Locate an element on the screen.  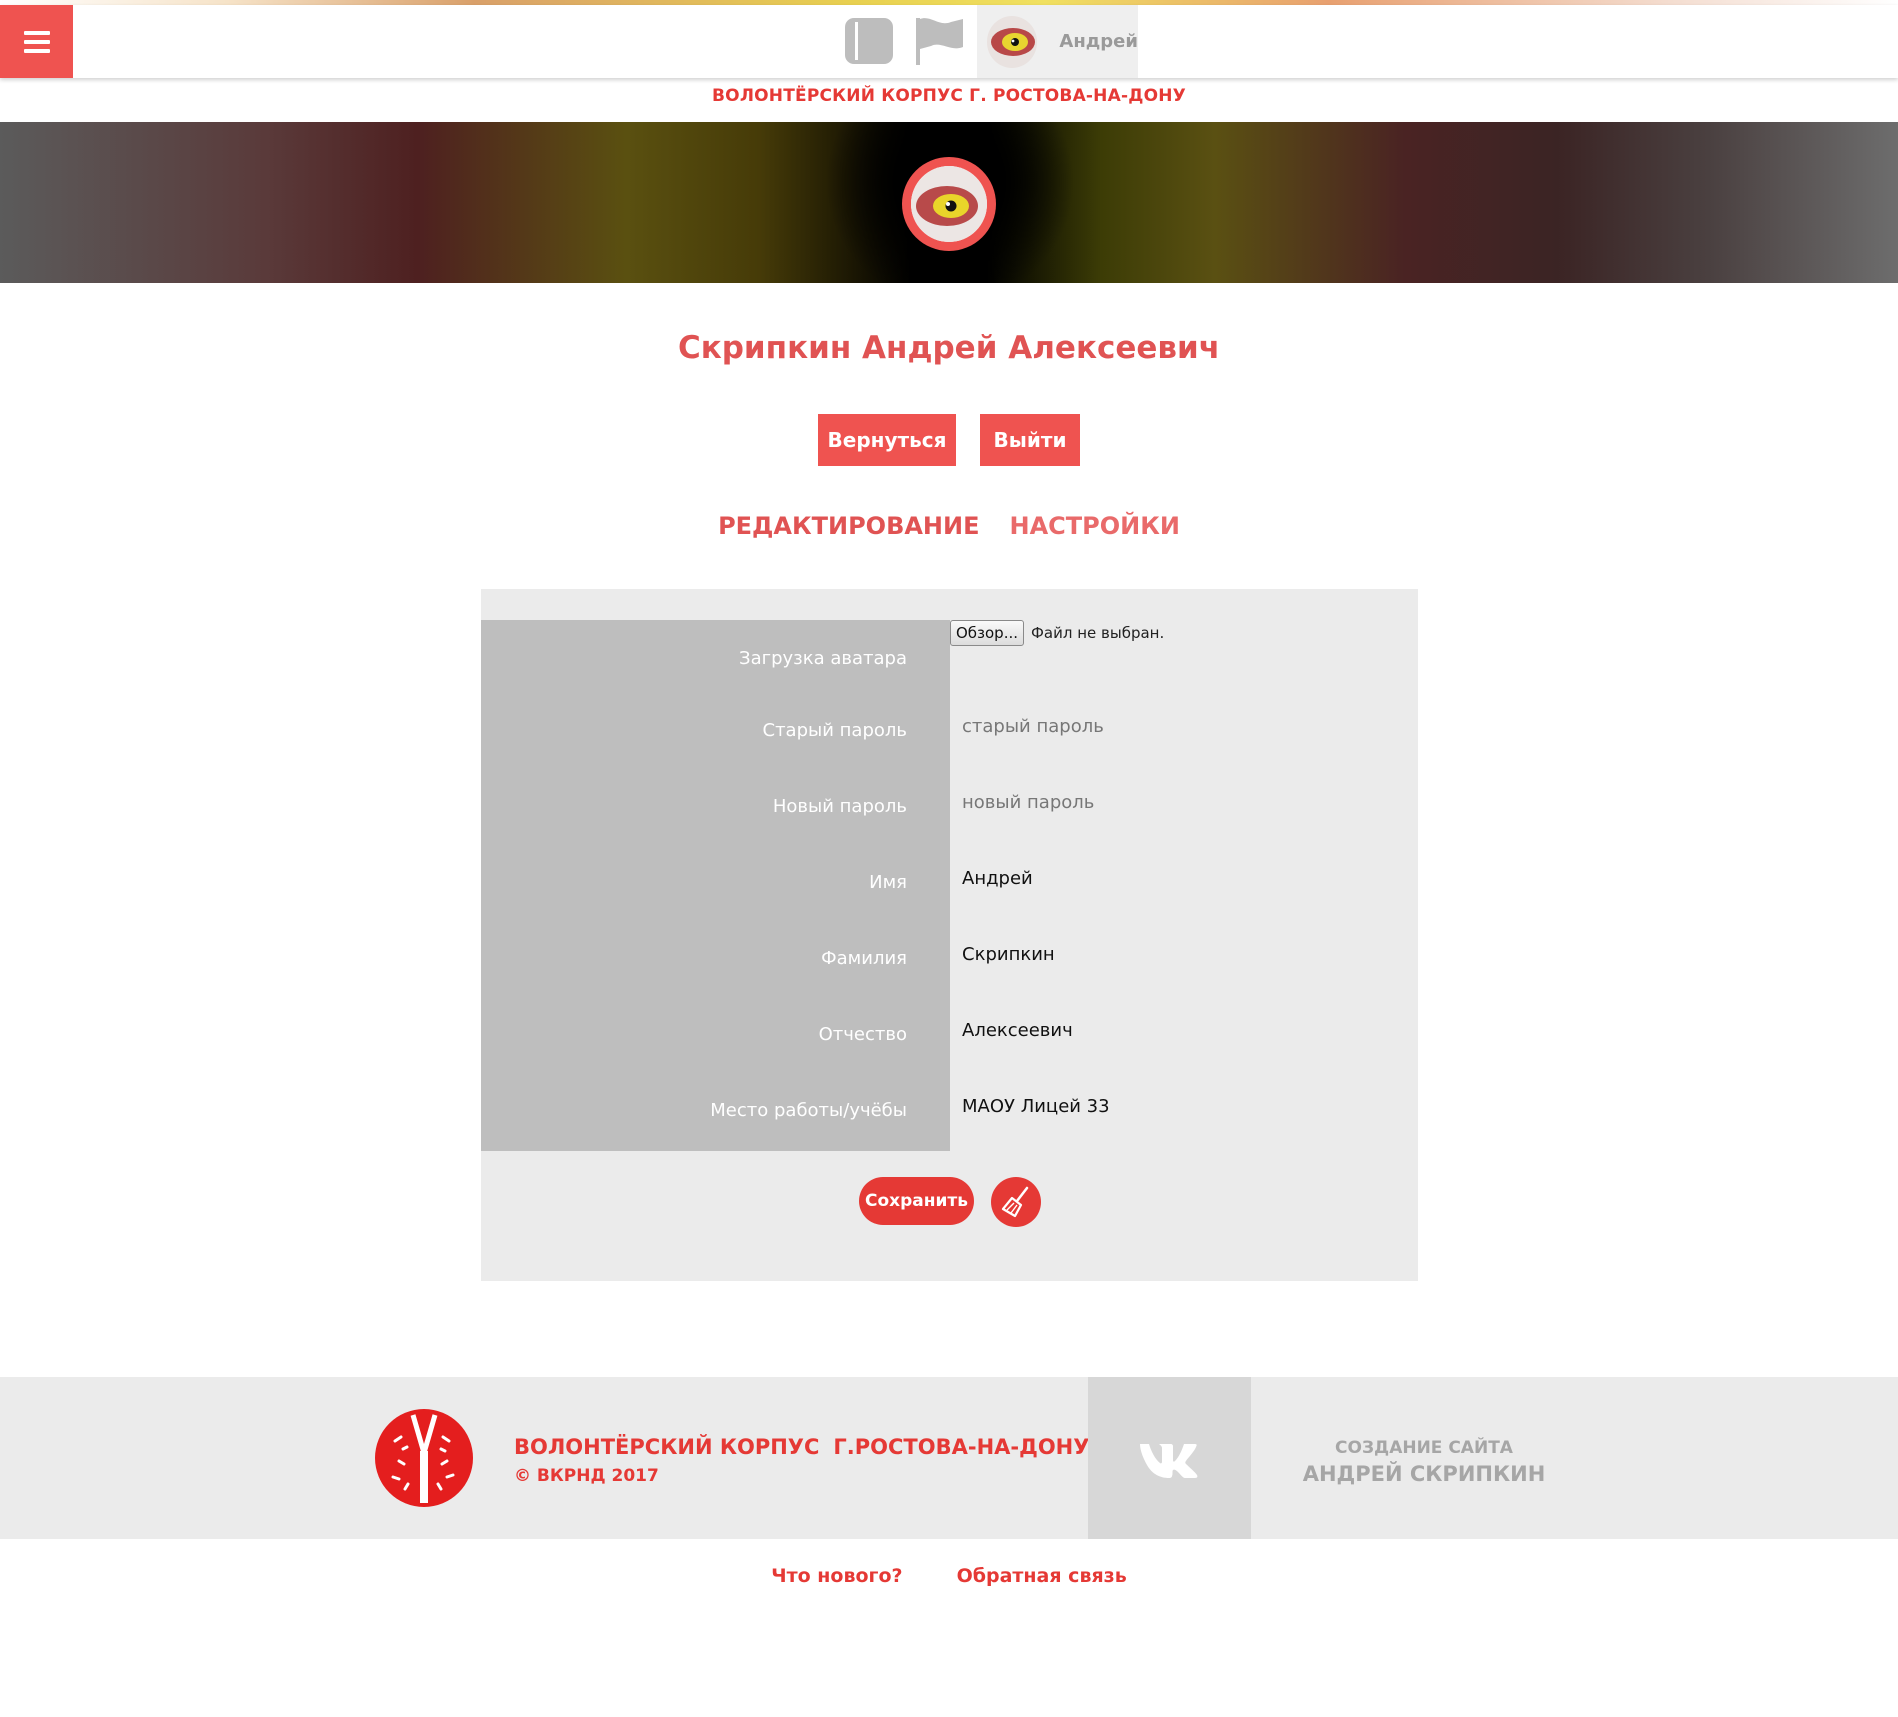
credit-line-2: АНДРЕЙ СКРИПКИН is located at coordinates (1424, 1474).